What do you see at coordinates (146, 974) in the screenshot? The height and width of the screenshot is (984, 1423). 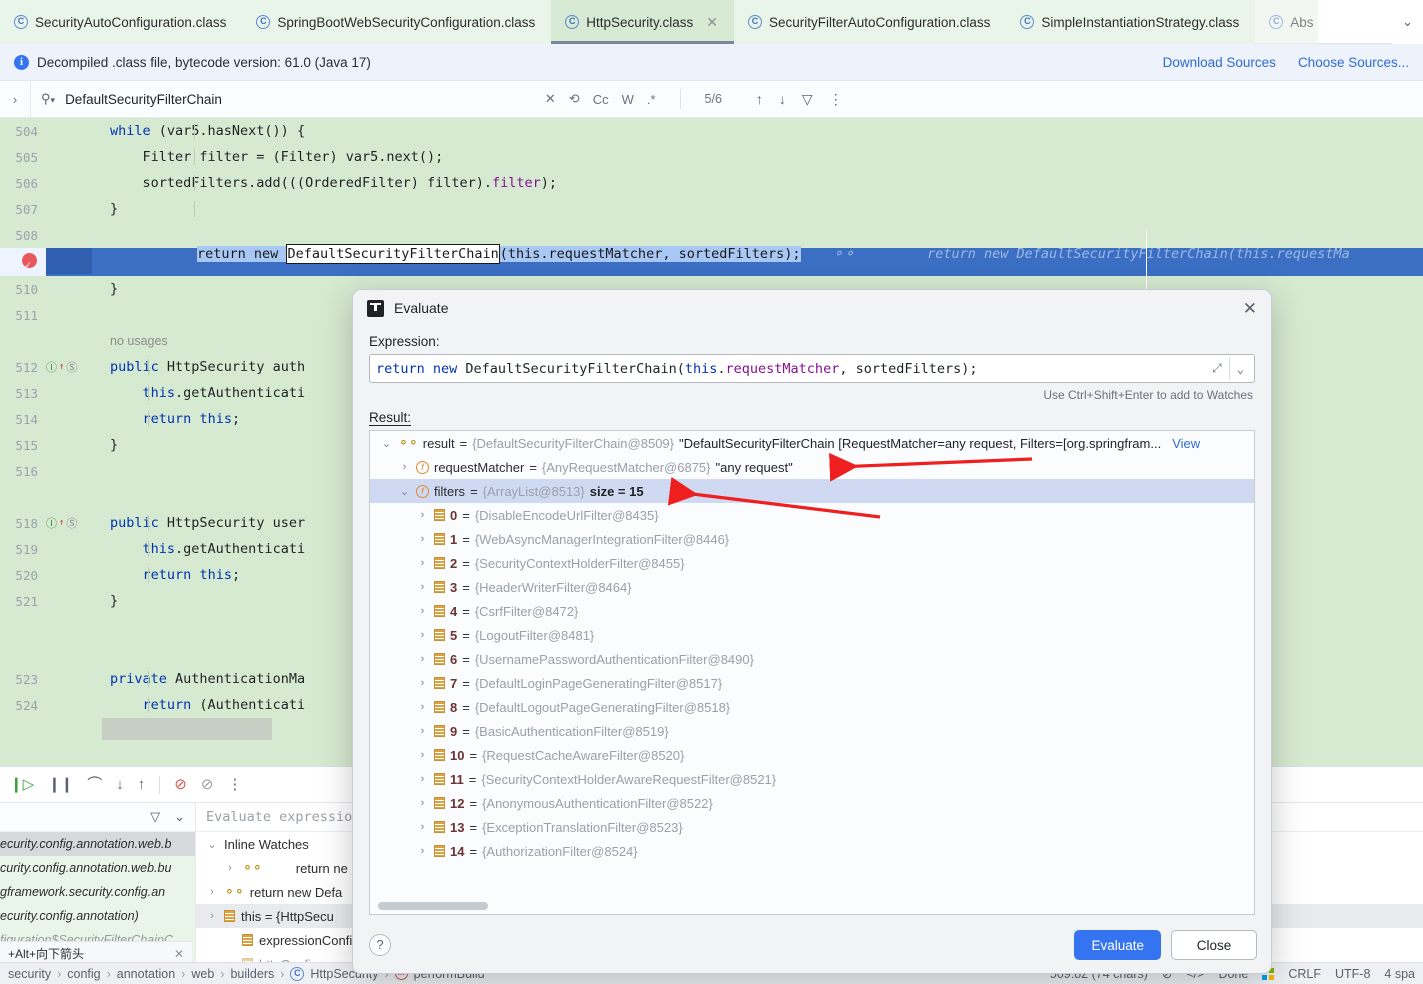 I see `breadcrumb-item-annotation: annotation` at bounding box center [146, 974].